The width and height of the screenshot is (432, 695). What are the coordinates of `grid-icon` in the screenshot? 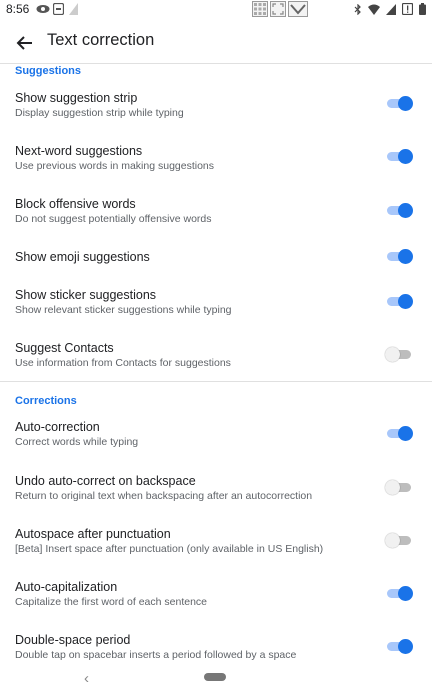 It's located at (260, 9).